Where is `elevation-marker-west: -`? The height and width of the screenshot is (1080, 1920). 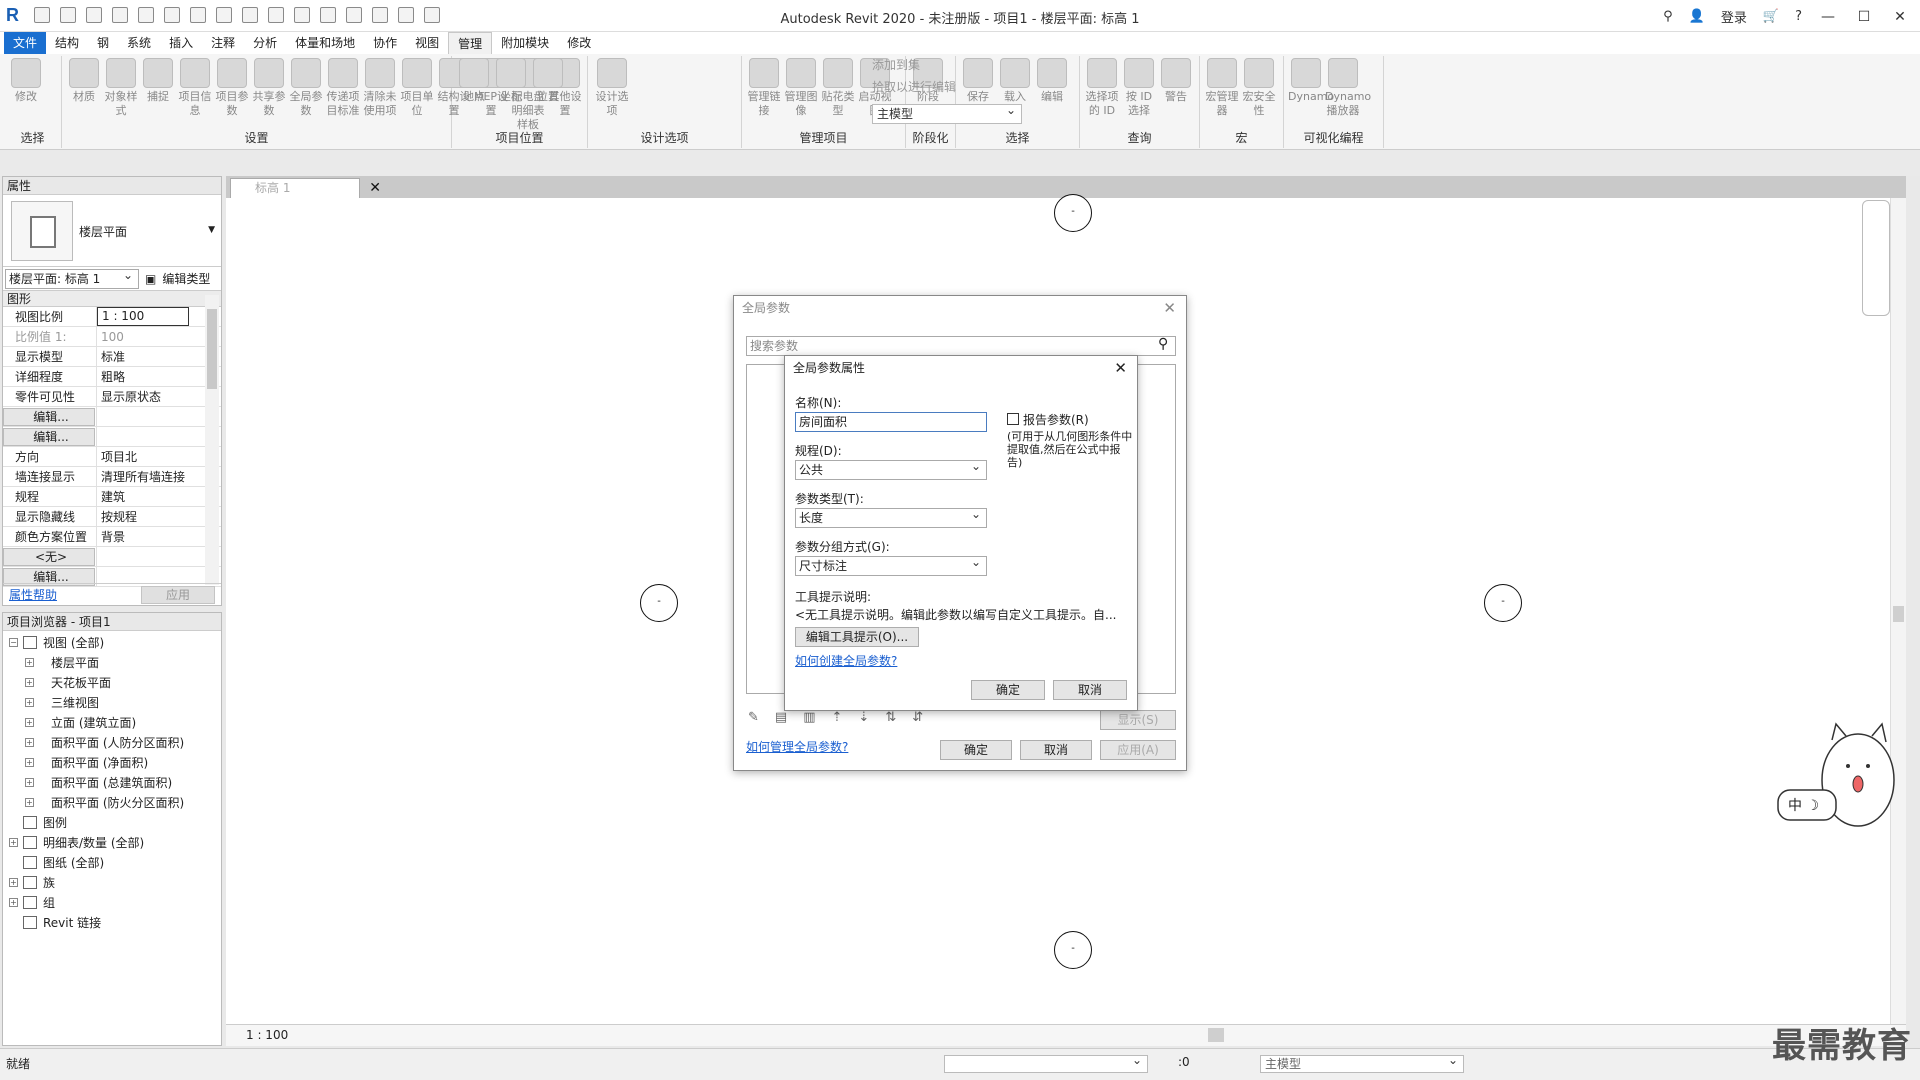
elevation-marker-west: - is located at coordinates (659, 603).